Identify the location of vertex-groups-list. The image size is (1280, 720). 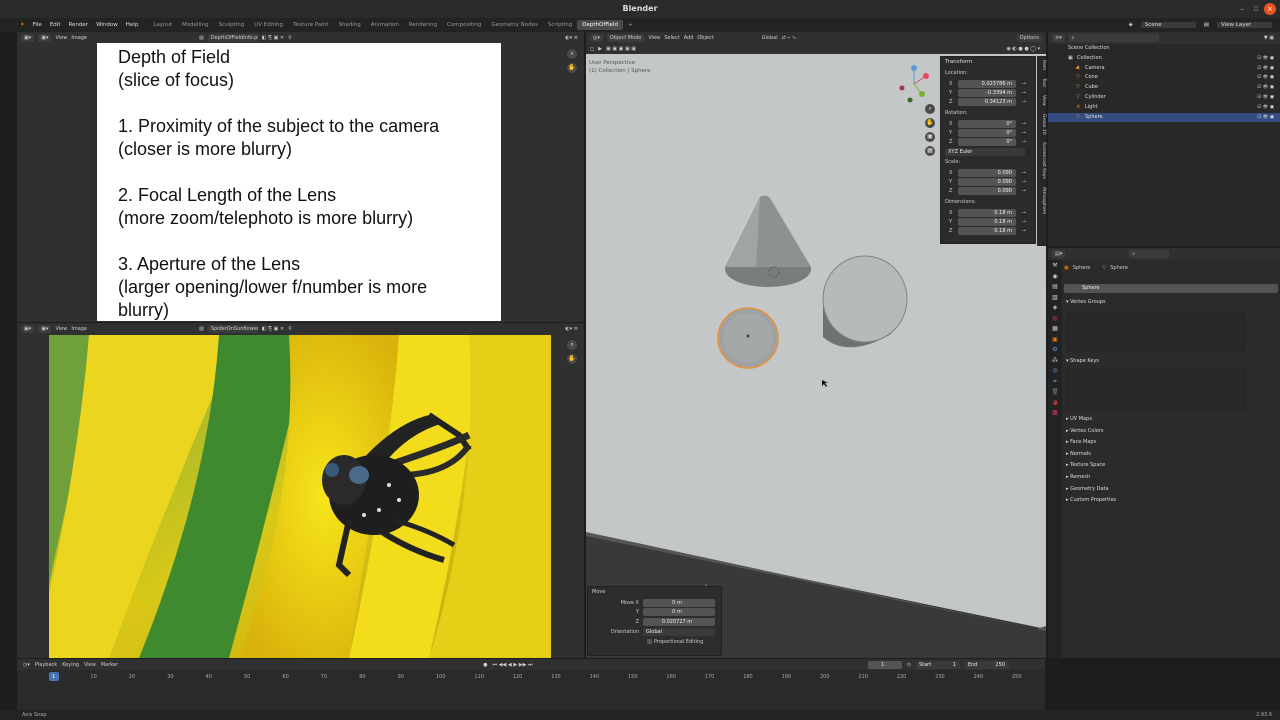
(1156, 332).